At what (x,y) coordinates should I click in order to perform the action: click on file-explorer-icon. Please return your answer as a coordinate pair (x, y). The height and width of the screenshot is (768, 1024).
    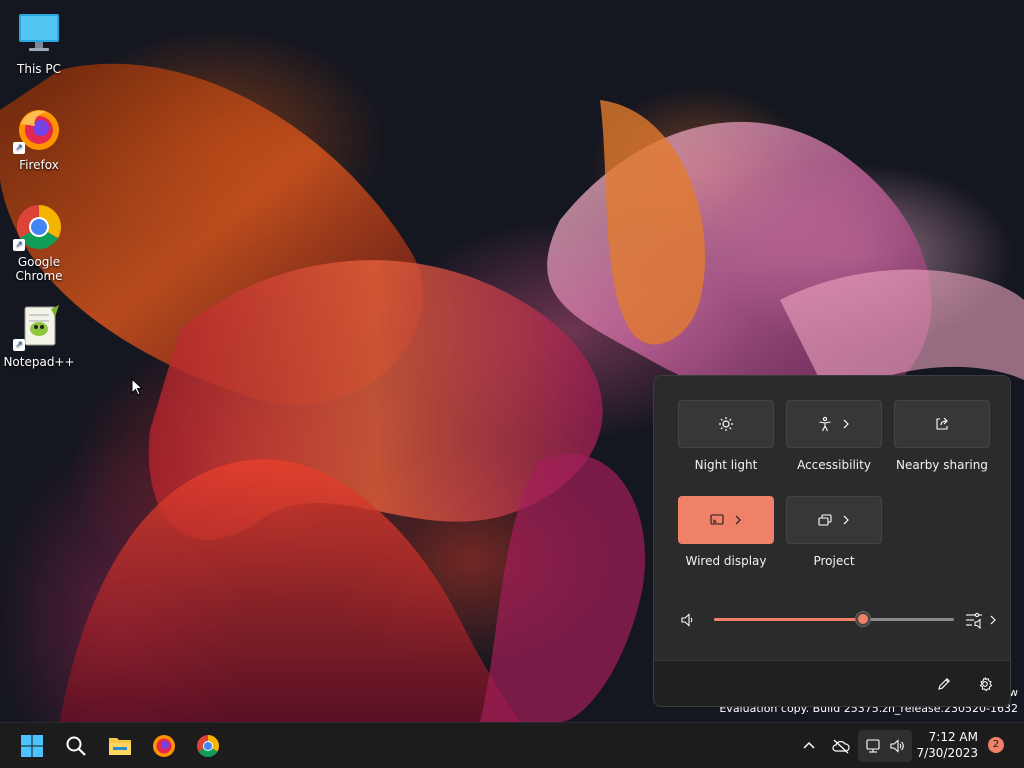
    Looking at the image, I should click on (120, 746).